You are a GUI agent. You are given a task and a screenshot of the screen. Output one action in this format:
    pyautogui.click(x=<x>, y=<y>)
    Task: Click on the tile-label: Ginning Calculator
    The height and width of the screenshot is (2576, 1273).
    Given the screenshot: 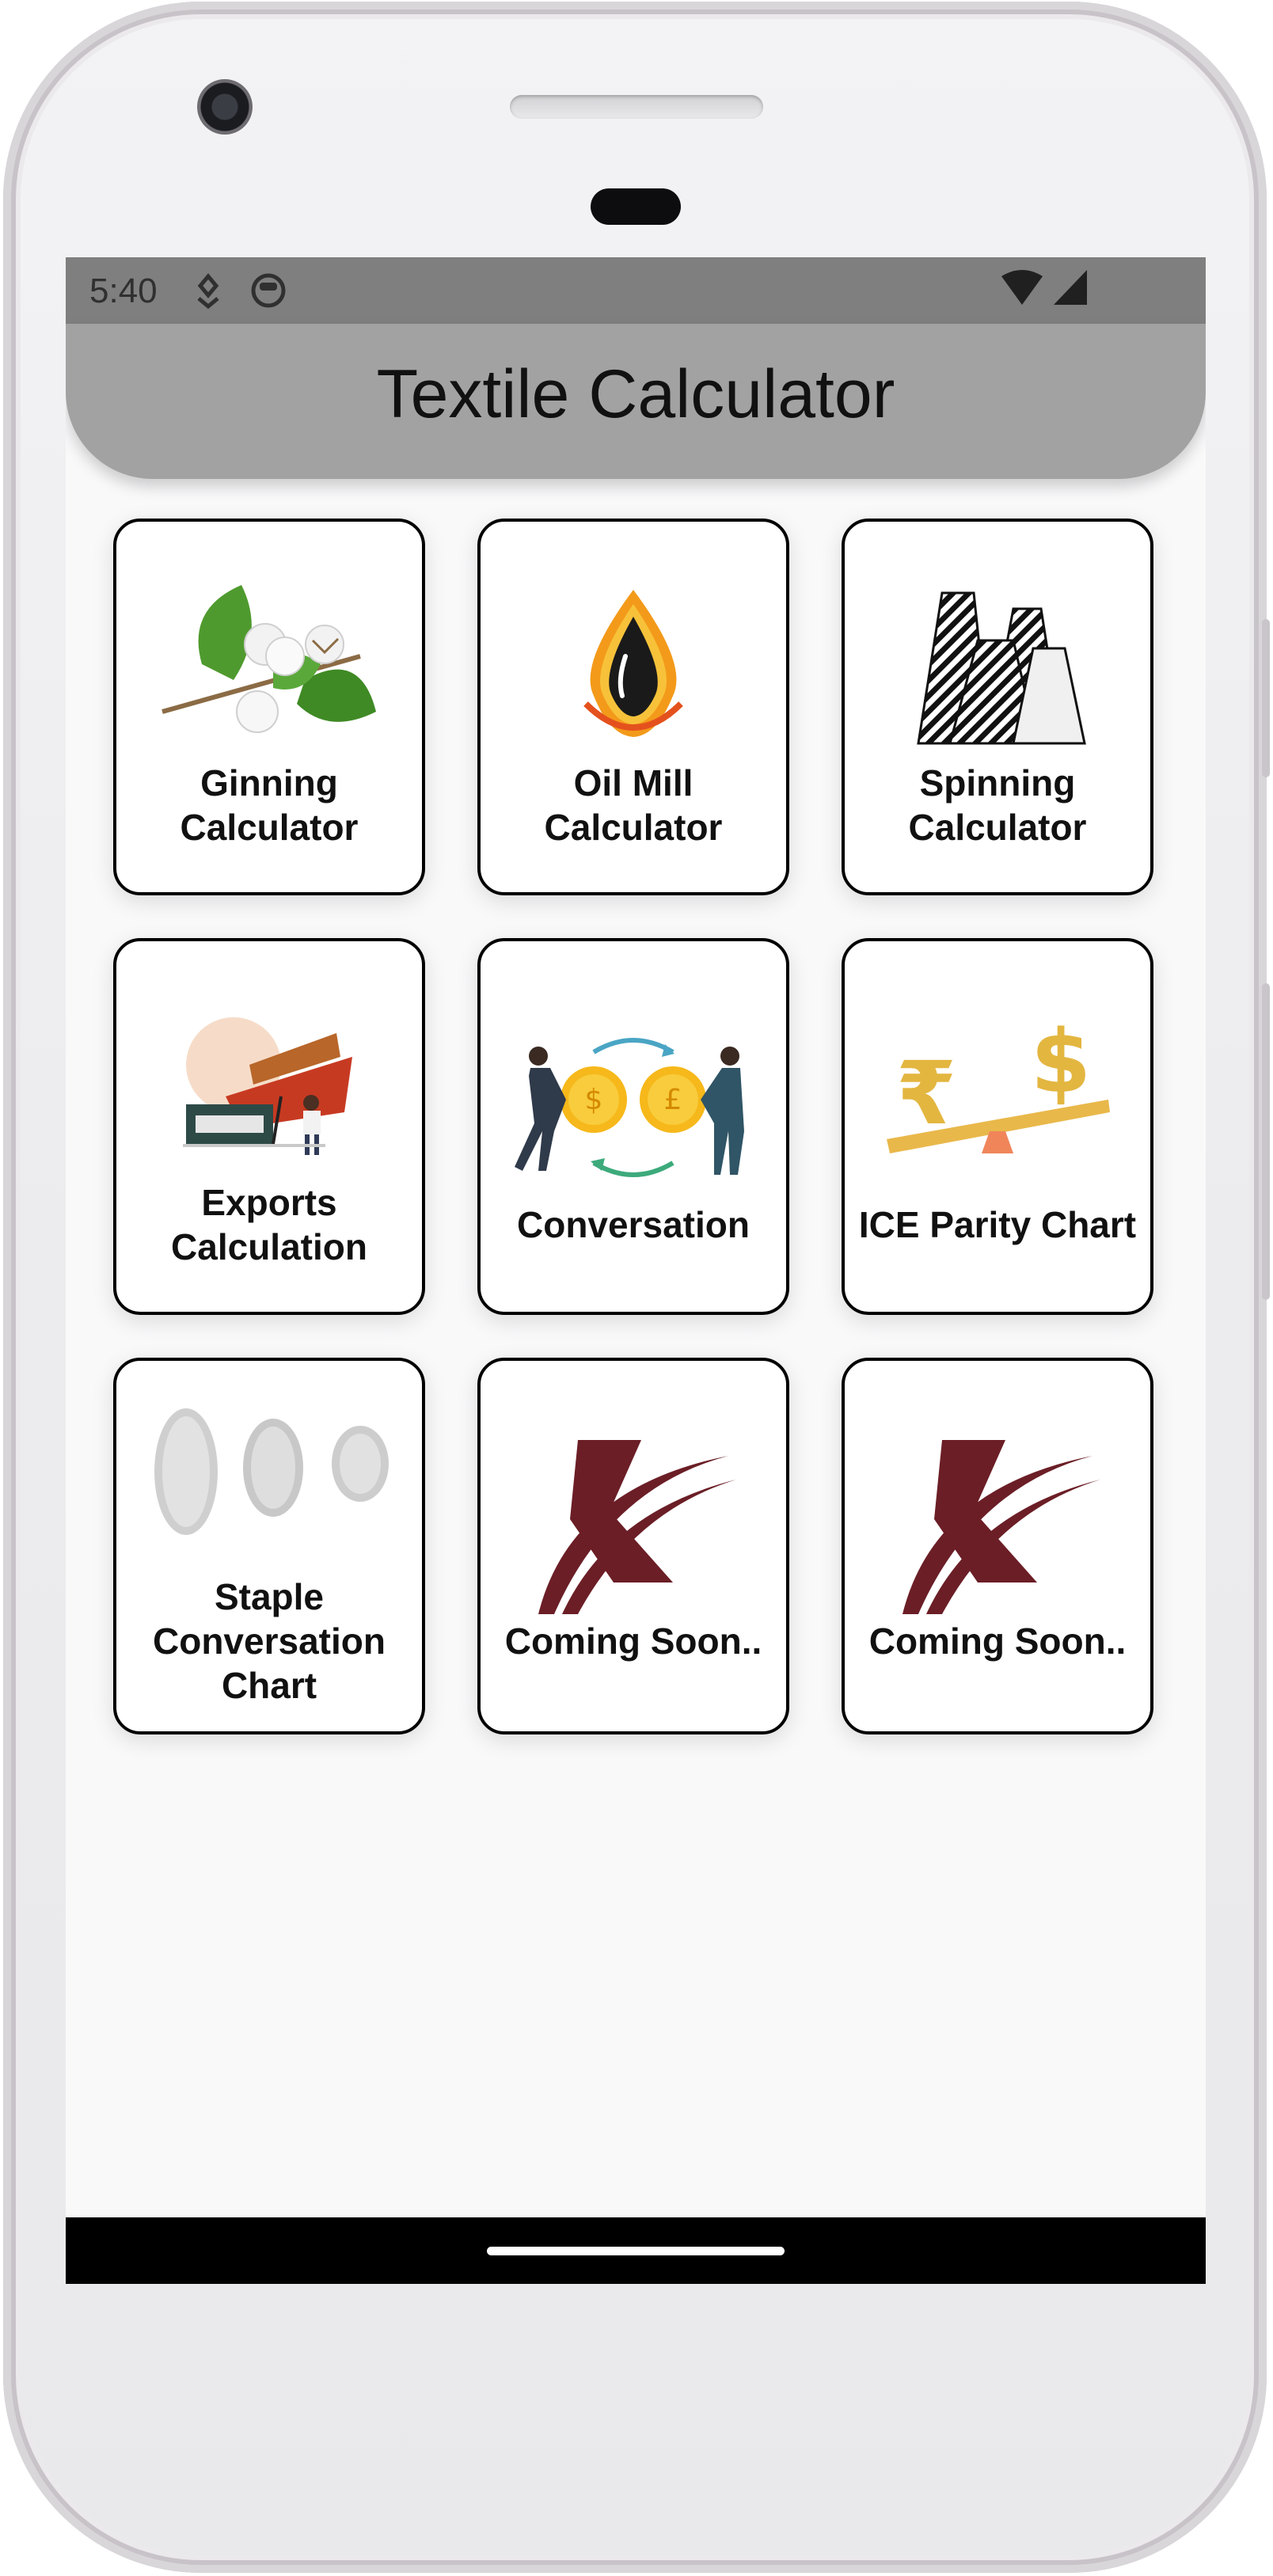 What is the action you would take?
    pyautogui.click(x=269, y=805)
    